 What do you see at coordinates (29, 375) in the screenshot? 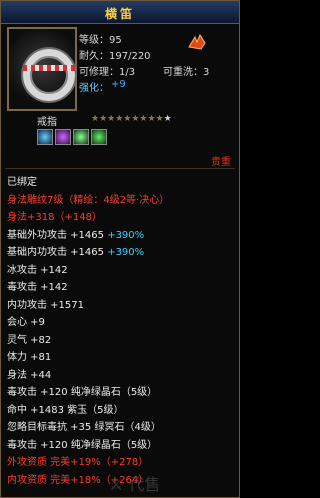
I see `attribute-line: 身法 +44` at bounding box center [29, 375].